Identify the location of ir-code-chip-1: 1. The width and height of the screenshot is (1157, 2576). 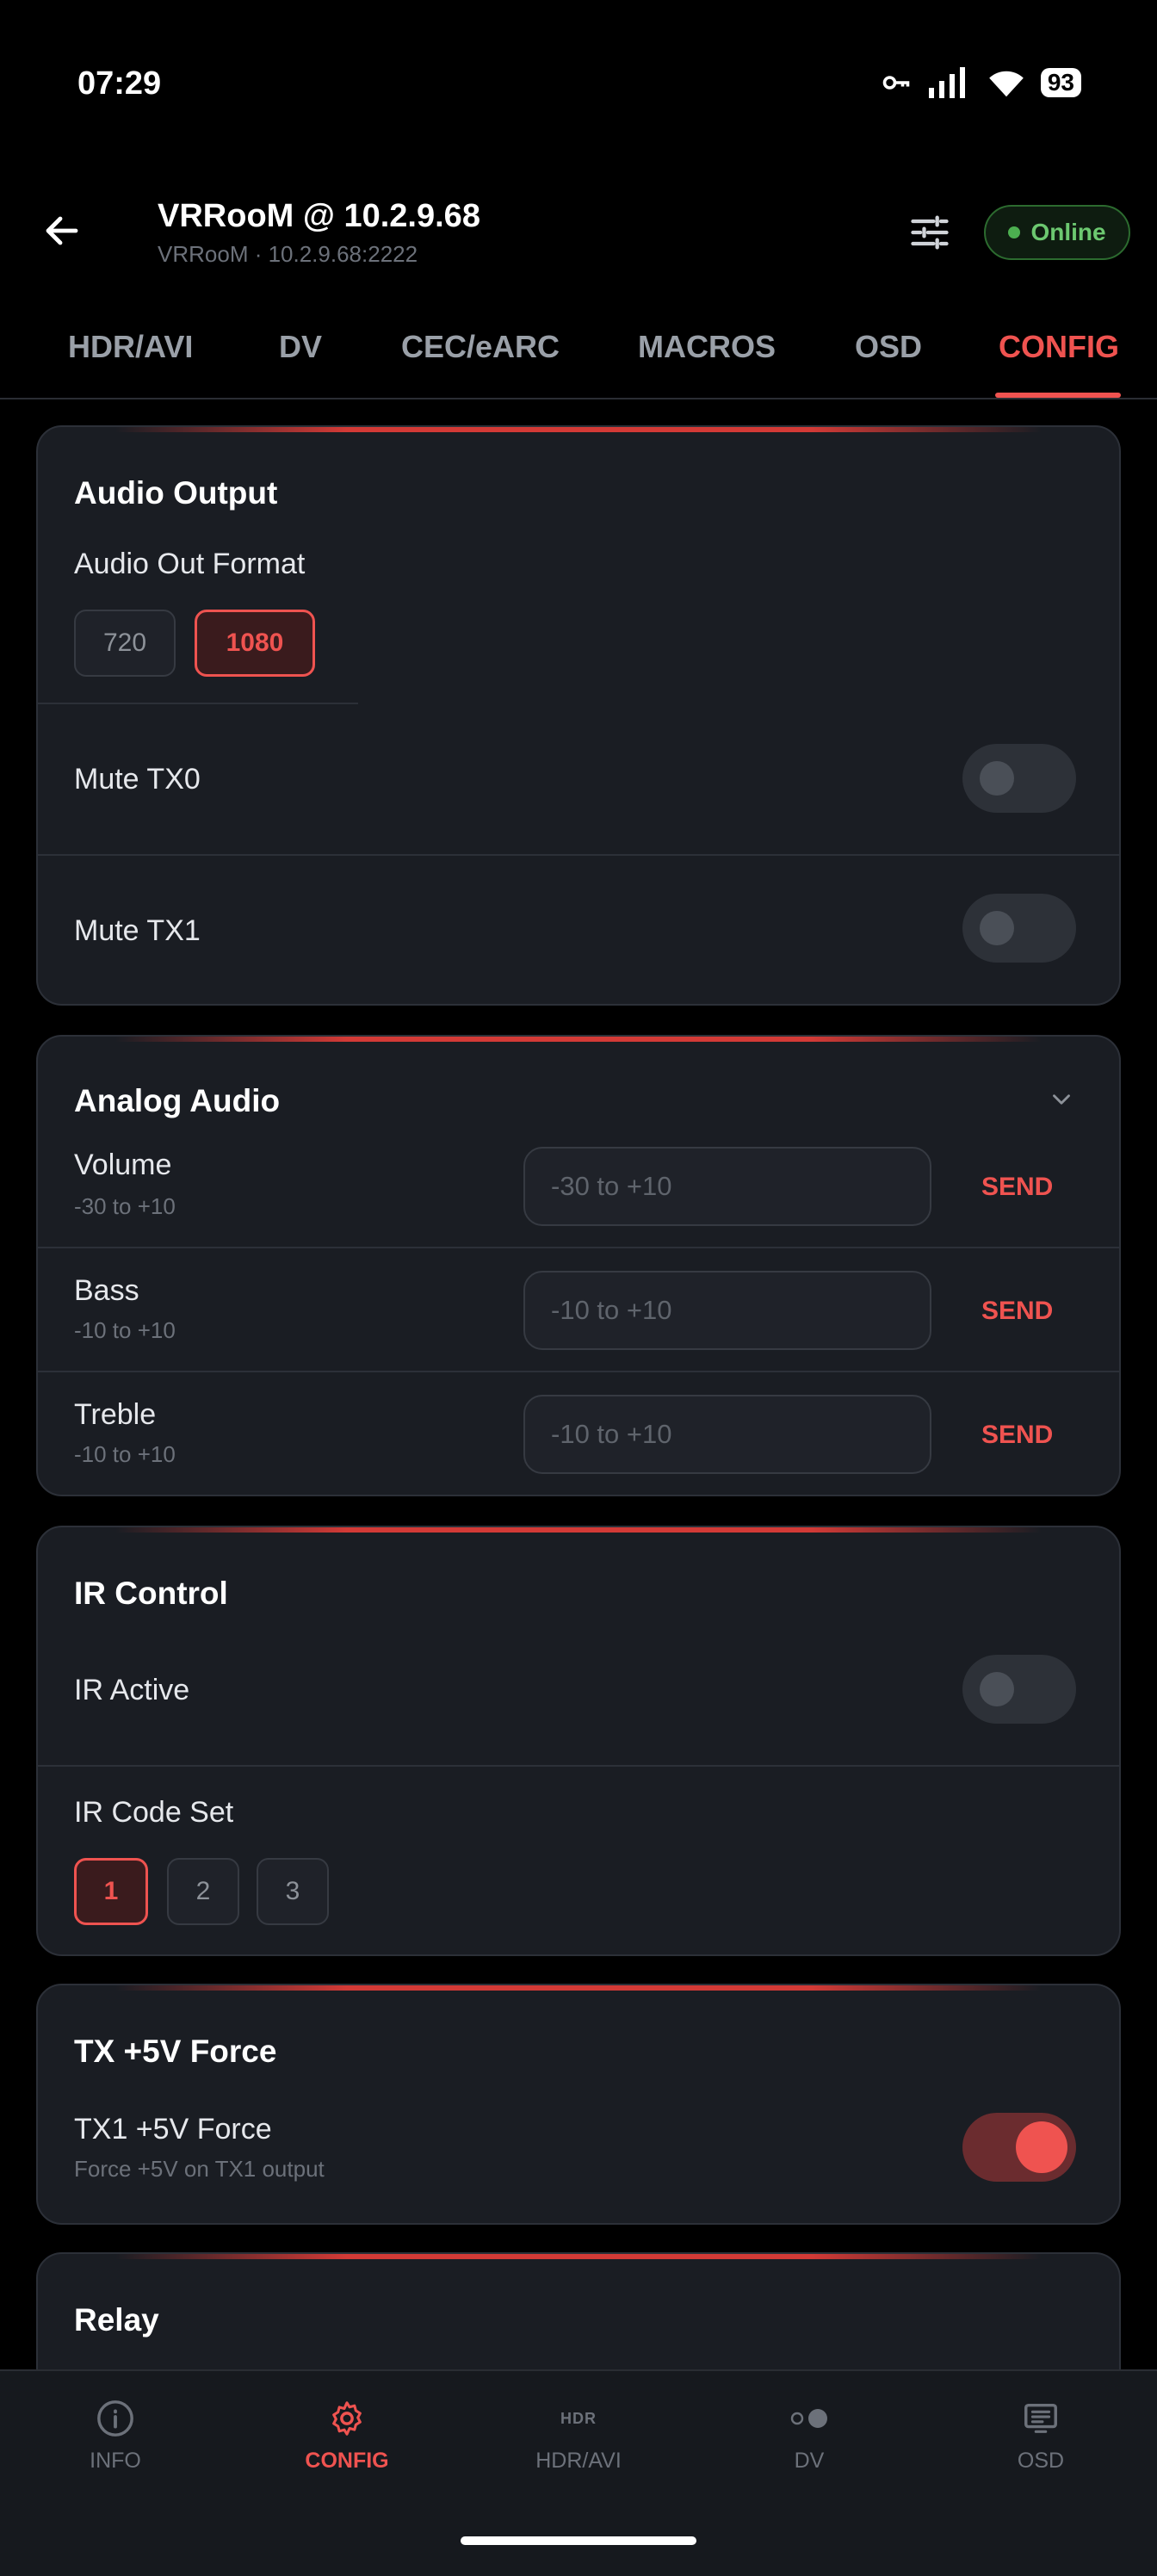
(111, 1892).